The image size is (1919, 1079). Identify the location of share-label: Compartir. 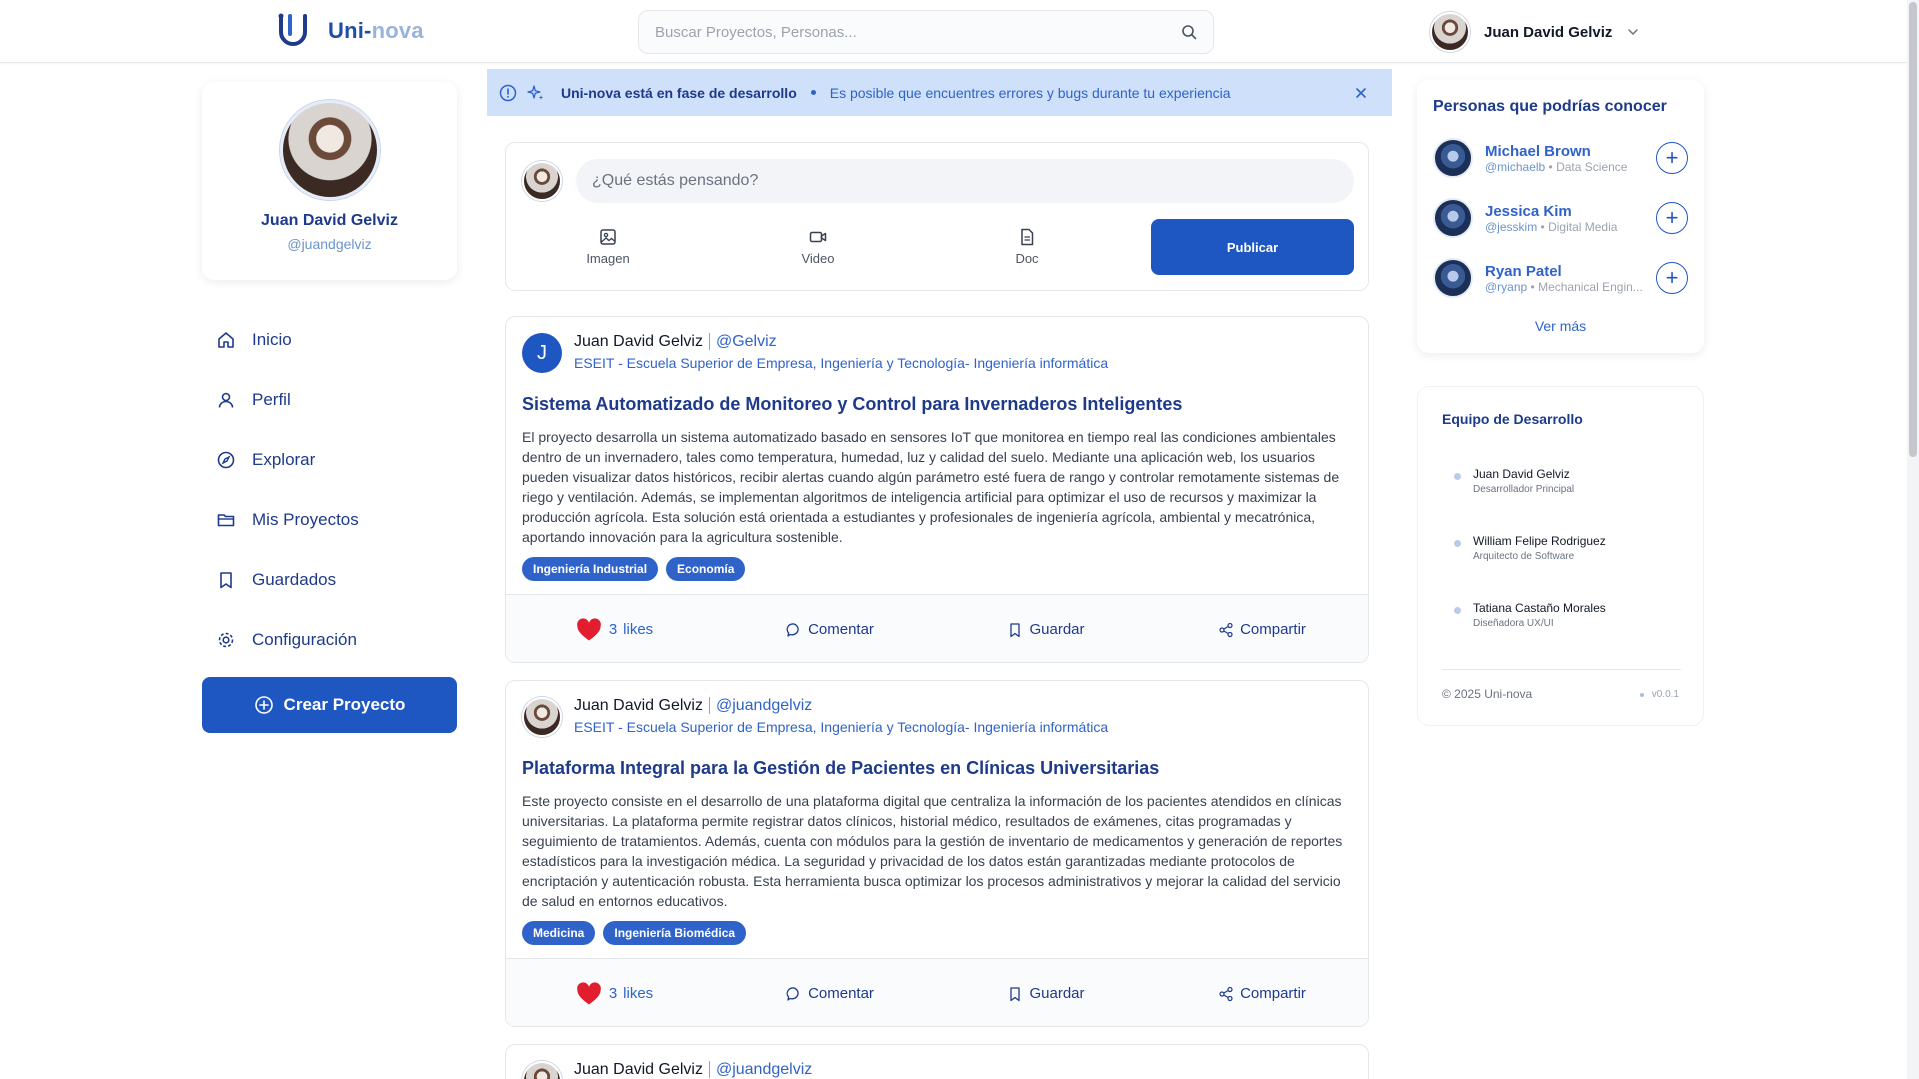
(1273, 993).